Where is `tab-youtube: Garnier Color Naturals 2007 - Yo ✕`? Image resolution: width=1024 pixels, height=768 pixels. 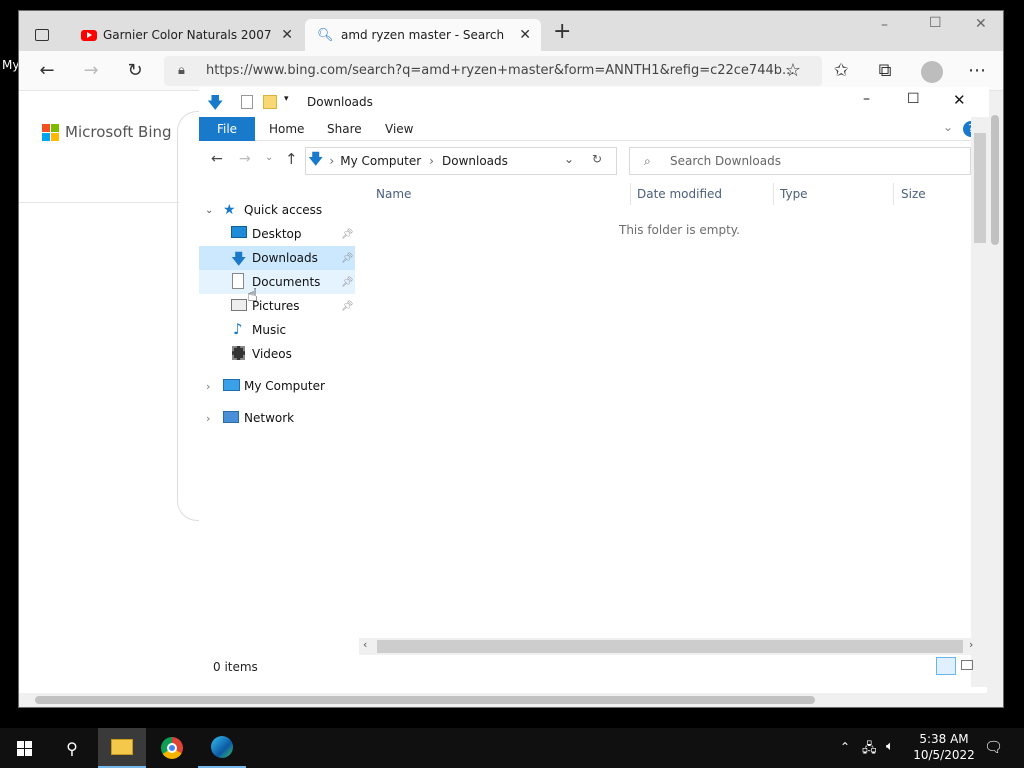 tab-youtube: Garnier Color Naturals 2007 - Yo ✕ is located at coordinates (187, 35).